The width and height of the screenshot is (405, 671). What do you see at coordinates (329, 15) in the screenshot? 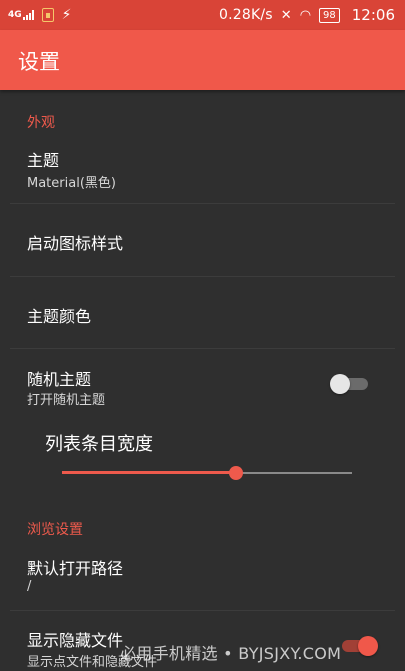
I see `battery-indicator: 98` at bounding box center [329, 15].